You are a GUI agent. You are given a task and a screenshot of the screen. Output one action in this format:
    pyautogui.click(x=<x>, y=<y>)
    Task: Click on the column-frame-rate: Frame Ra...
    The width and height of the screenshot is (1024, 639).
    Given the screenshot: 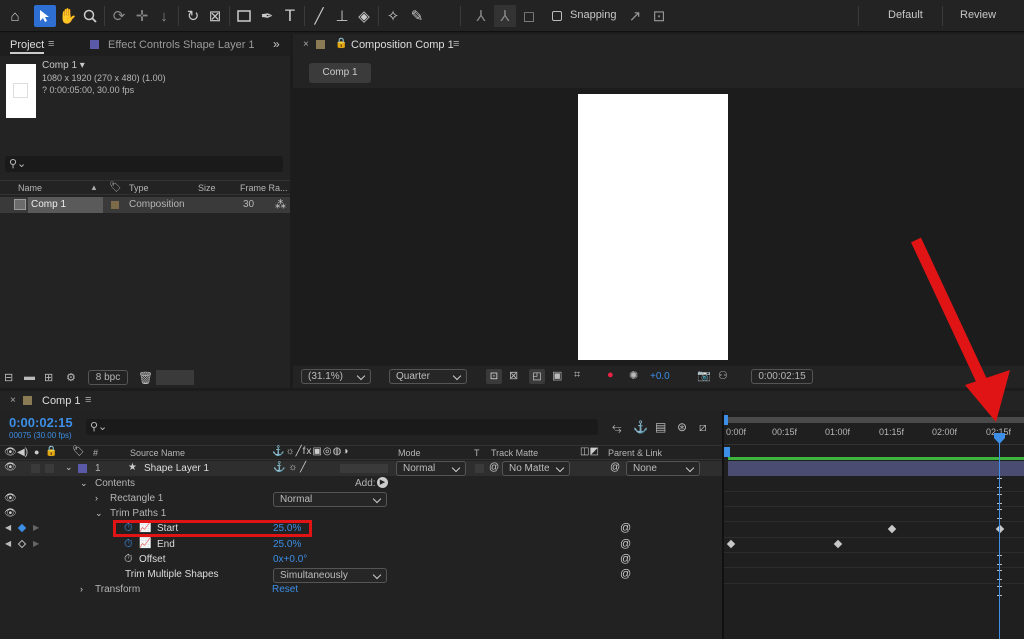 What is the action you would take?
    pyautogui.click(x=264, y=188)
    